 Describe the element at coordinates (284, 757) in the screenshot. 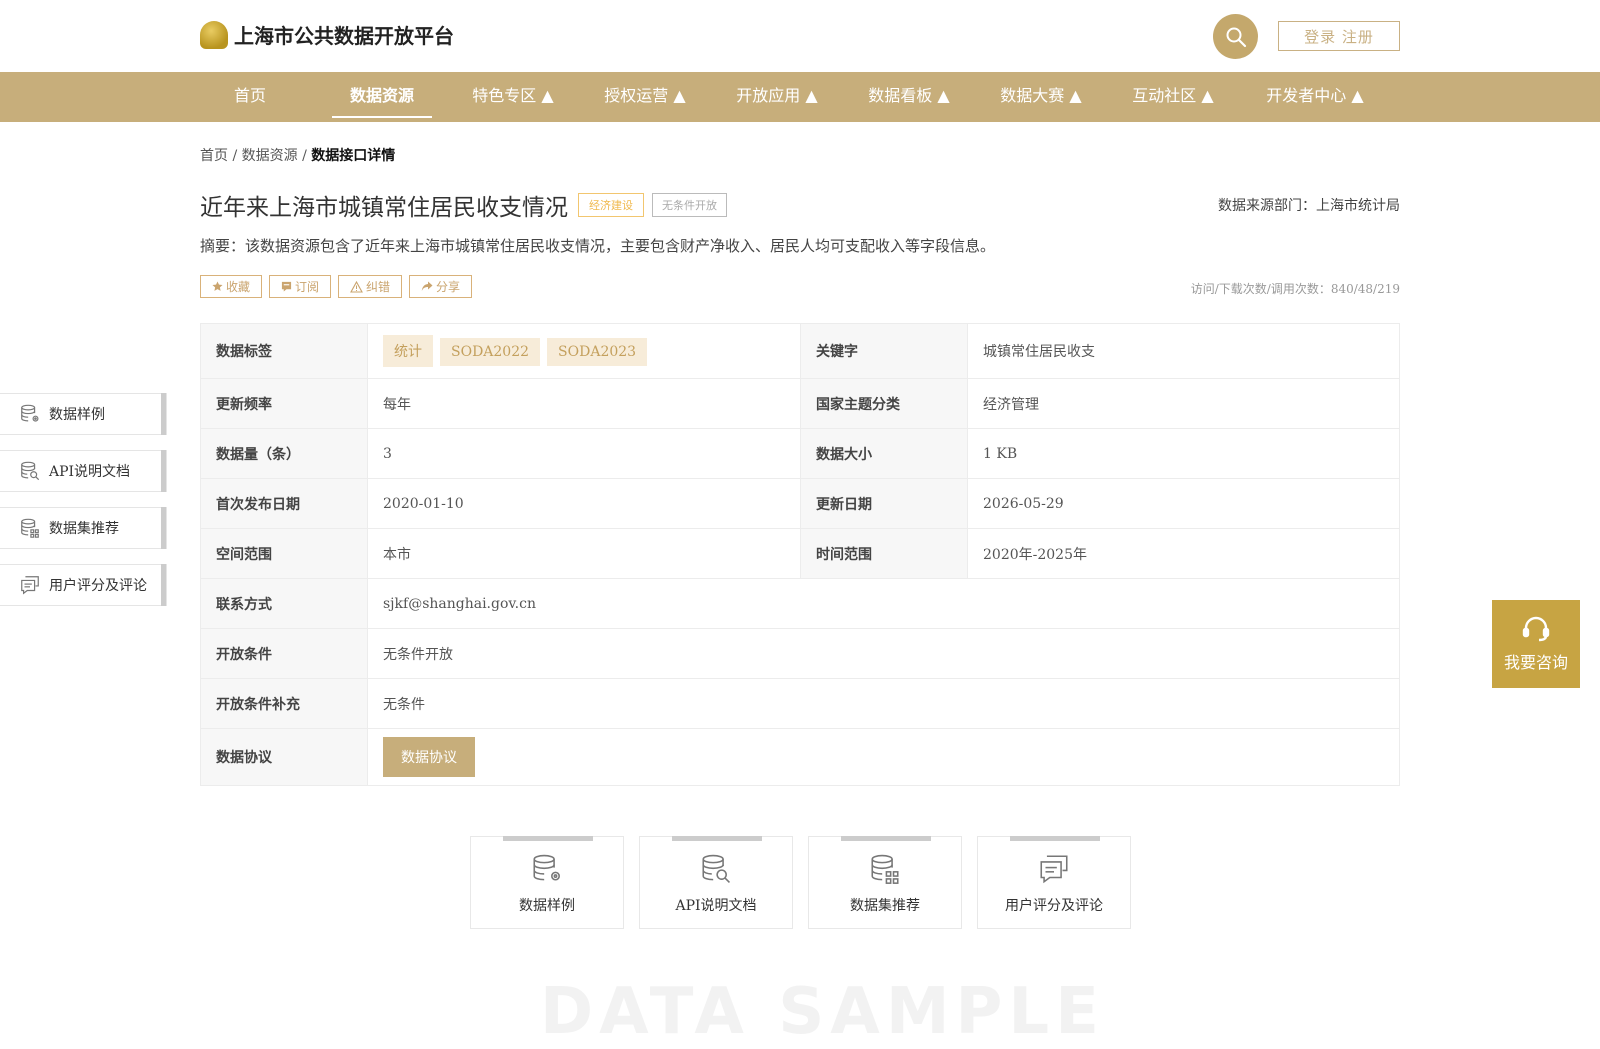

I see `protocol-key: 数据协议` at that location.